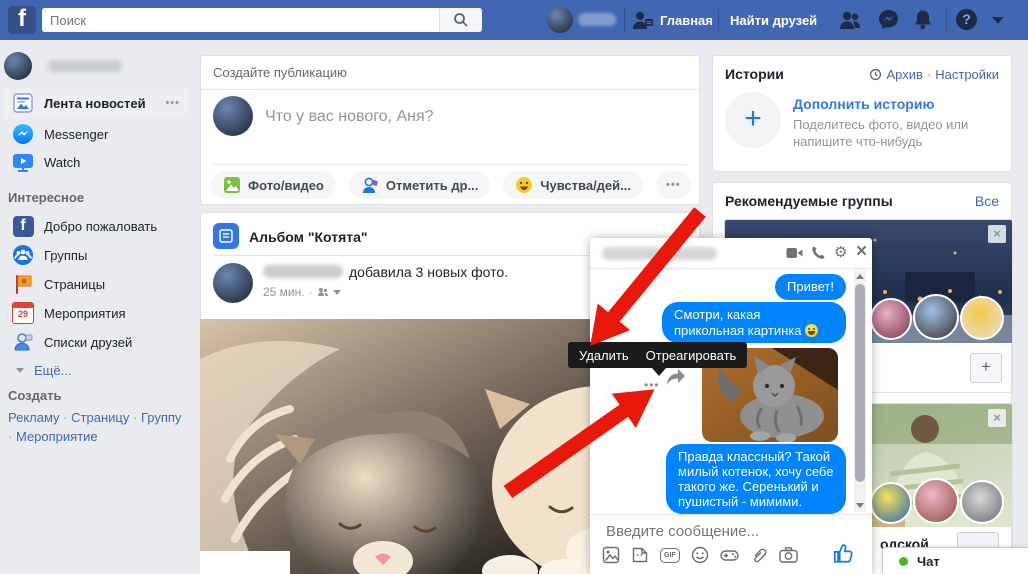 The width and height of the screenshot is (1028, 574). I want to click on link-create-group: Группу, so click(161, 417).